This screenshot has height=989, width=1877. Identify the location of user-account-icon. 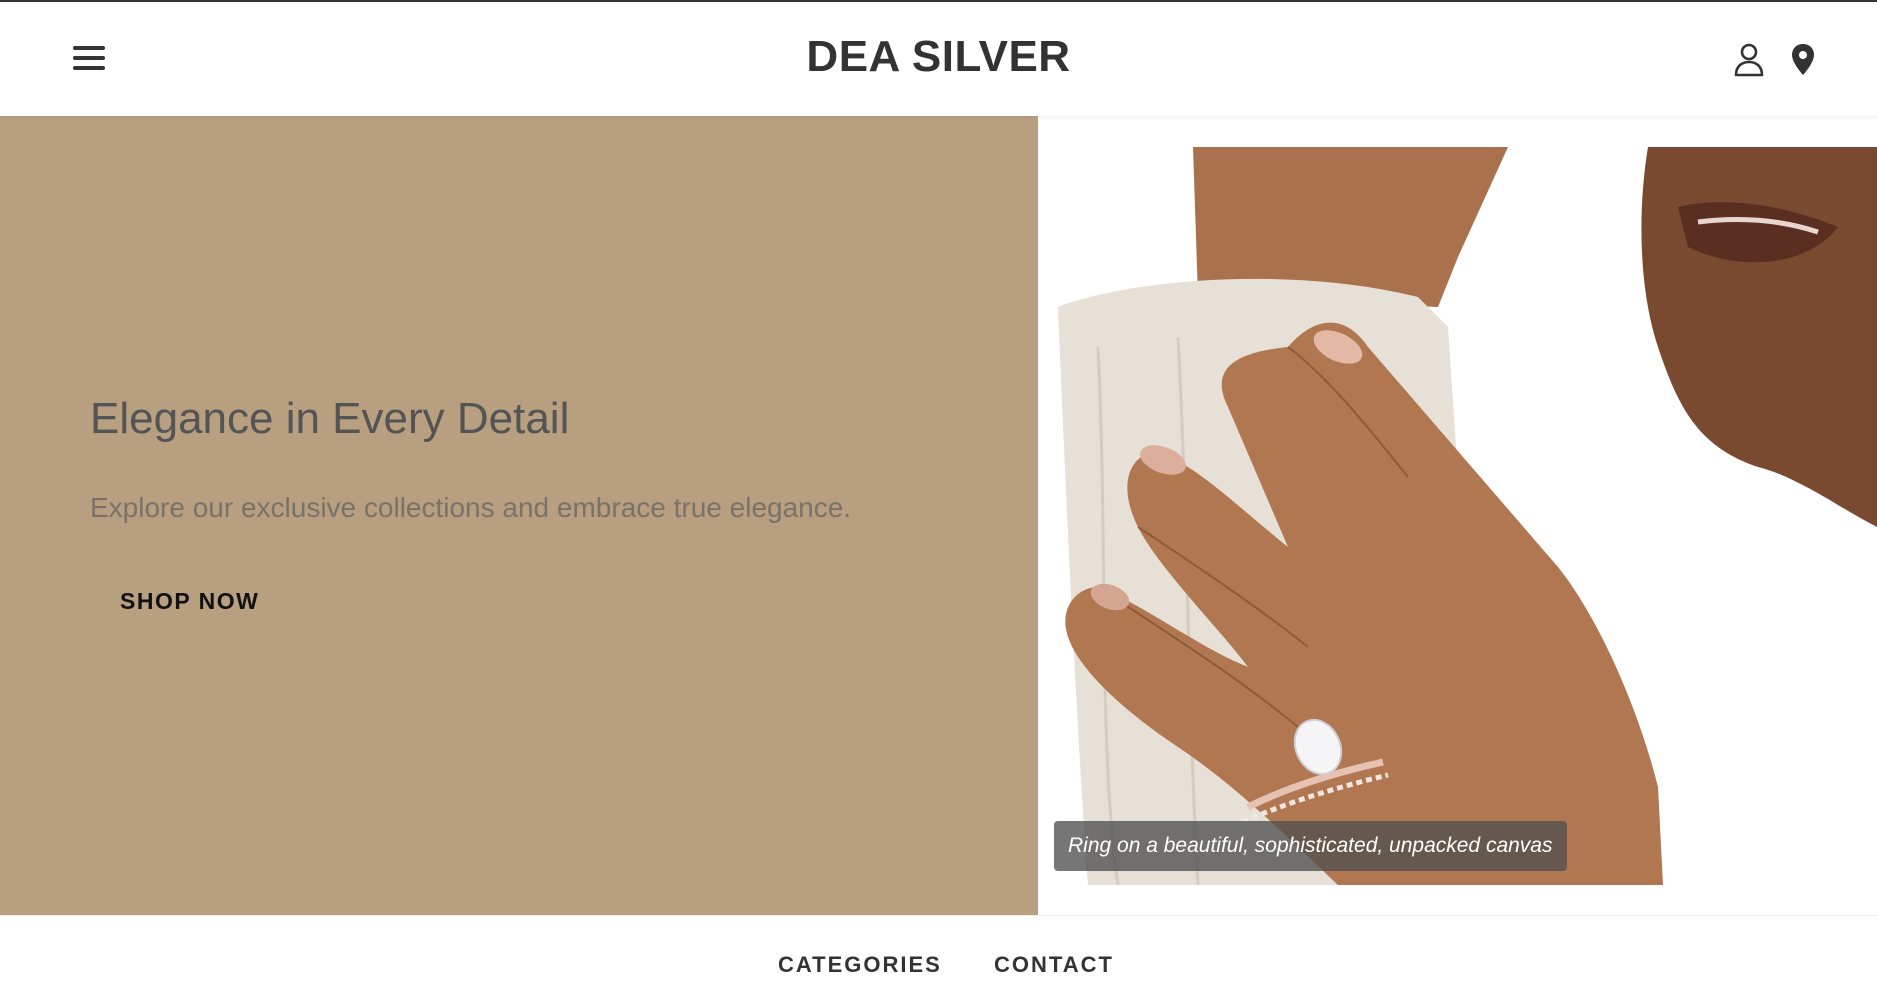
(1749, 60).